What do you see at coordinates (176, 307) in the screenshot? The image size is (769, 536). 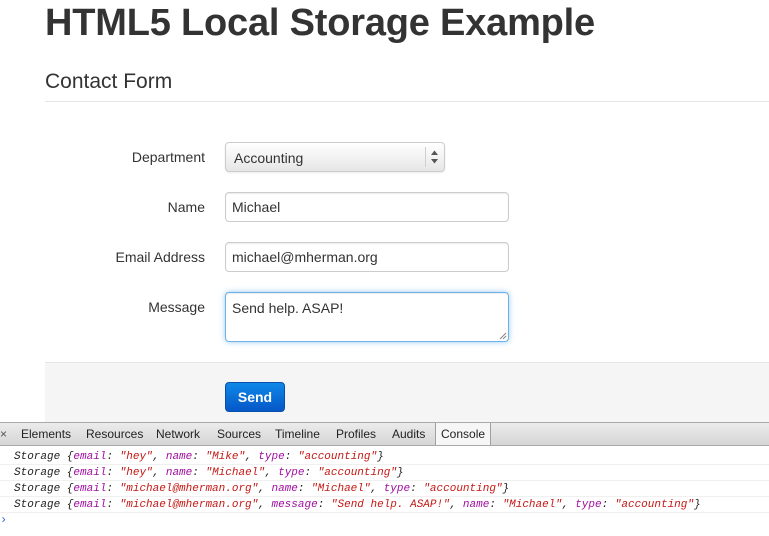 I see `message-label: Message` at bounding box center [176, 307].